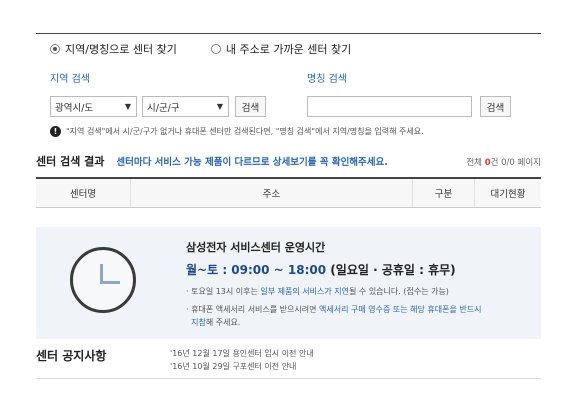  I want to click on center-notice-title: 센터 공지사항, so click(71, 356).